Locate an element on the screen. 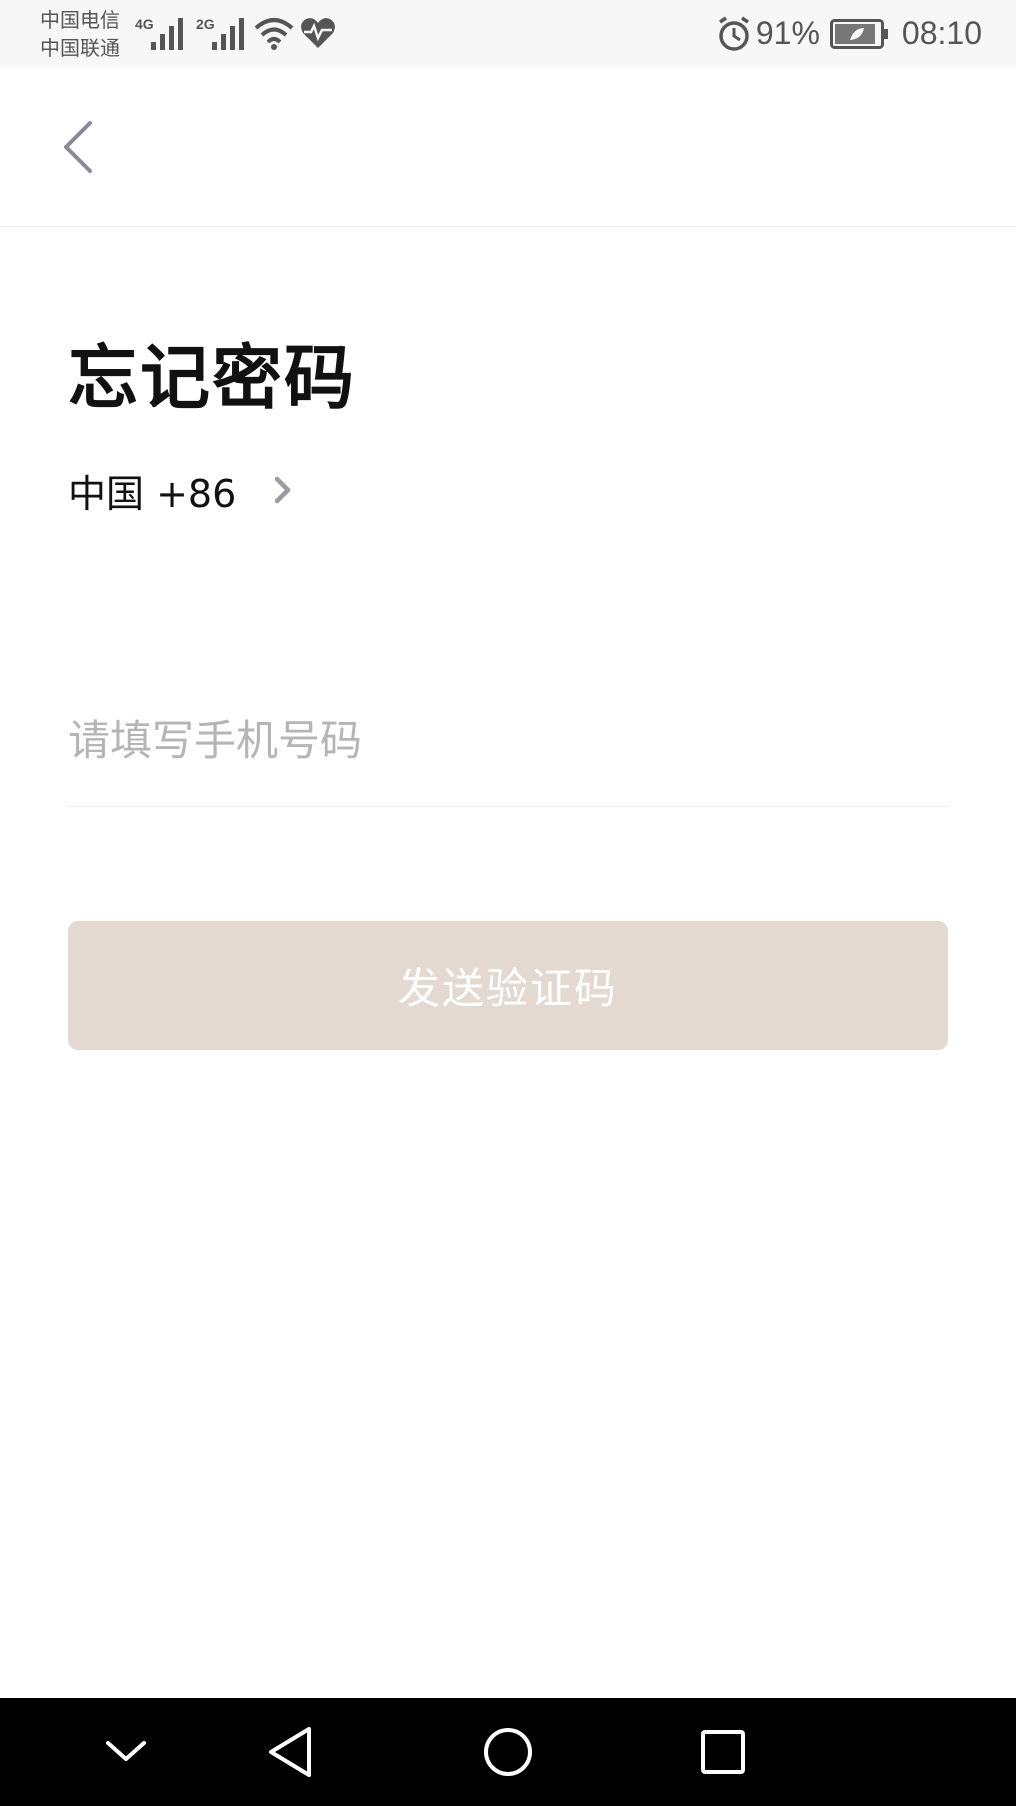 This screenshot has width=1016, height=1806. carrier-names: 中国电信 中国联通 is located at coordinates (80, 34).